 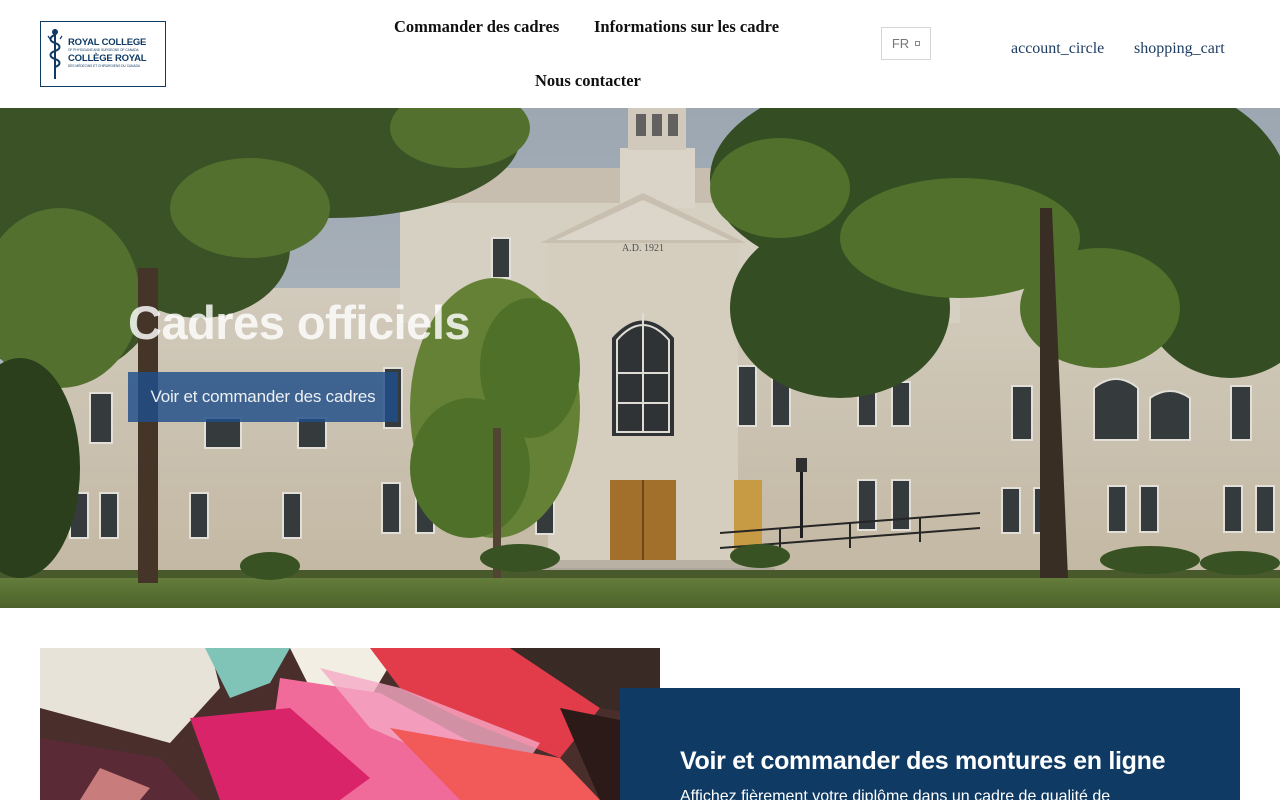 I want to click on logo-line-french: COLLÈGE ROYAL, so click(x=107, y=58).